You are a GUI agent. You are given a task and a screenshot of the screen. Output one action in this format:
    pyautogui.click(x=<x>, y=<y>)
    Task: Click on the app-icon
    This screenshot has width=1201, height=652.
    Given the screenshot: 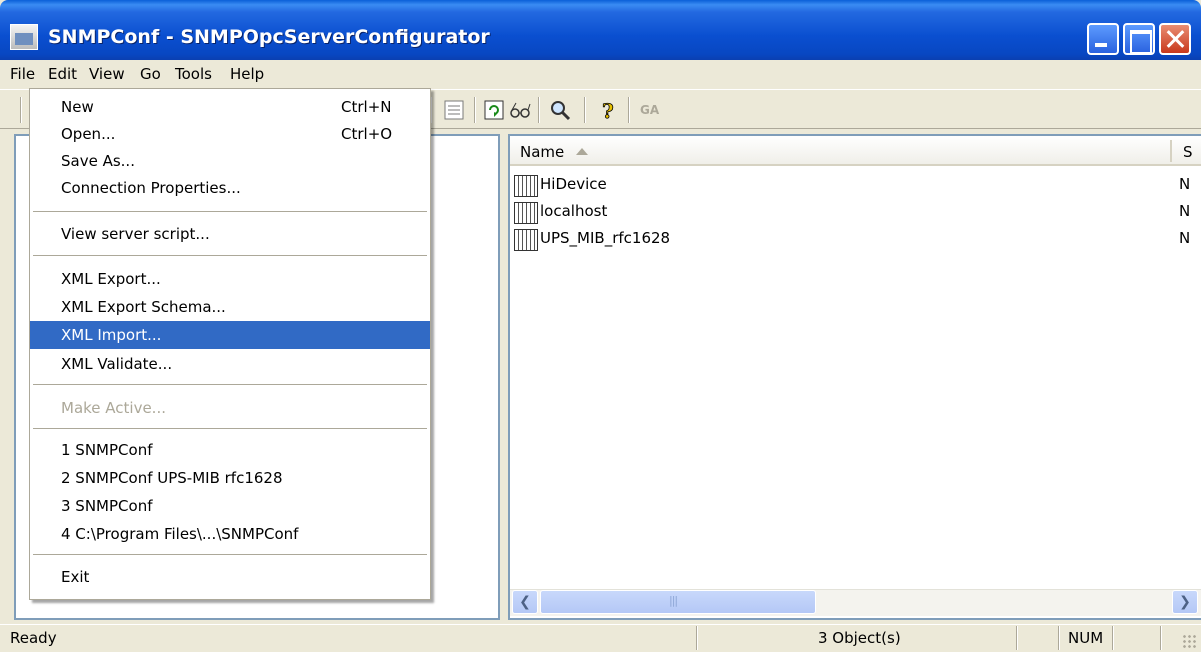 What is the action you would take?
    pyautogui.click(x=24, y=37)
    